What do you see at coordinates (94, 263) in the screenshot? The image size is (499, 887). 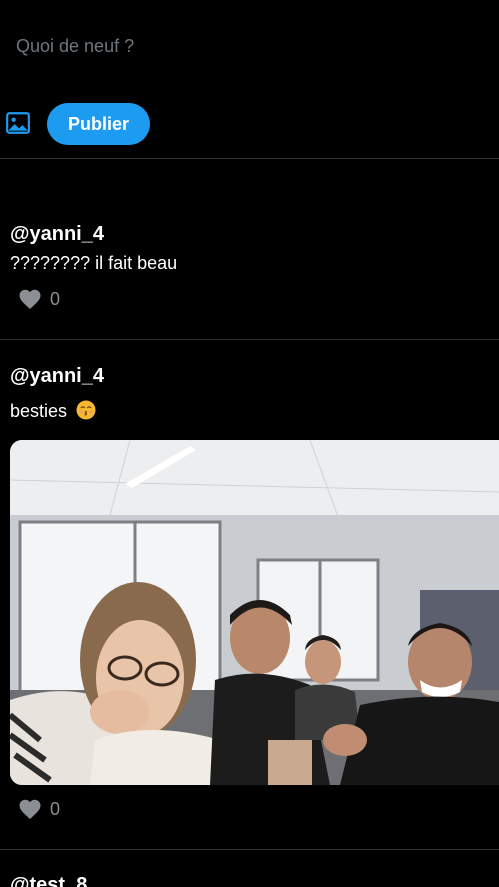 I see `post-text: ???????? il fait beau` at bounding box center [94, 263].